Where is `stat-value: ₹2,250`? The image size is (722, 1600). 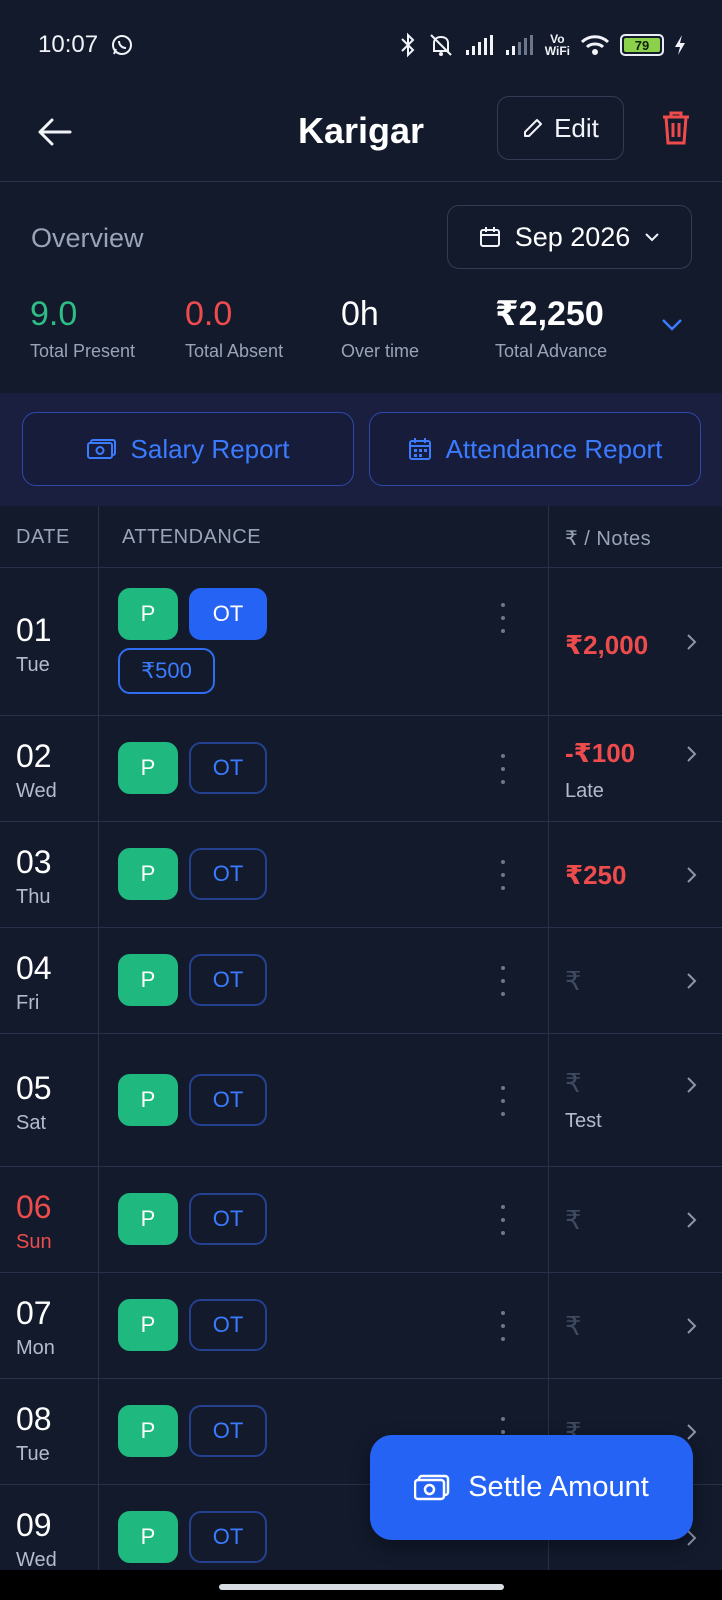
stat-value: ₹2,250 is located at coordinates (549, 314).